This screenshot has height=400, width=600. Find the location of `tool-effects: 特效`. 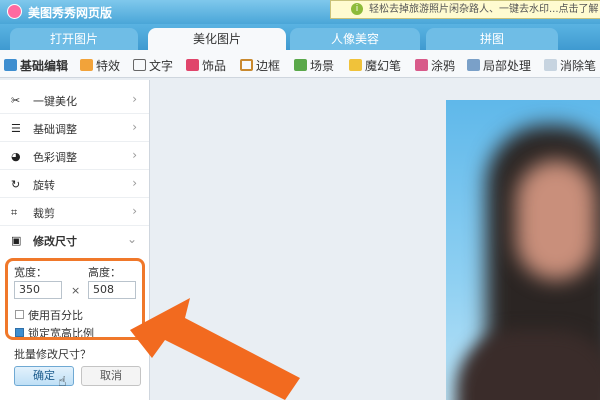

tool-effects: 特效 is located at coordinates (100, 65).